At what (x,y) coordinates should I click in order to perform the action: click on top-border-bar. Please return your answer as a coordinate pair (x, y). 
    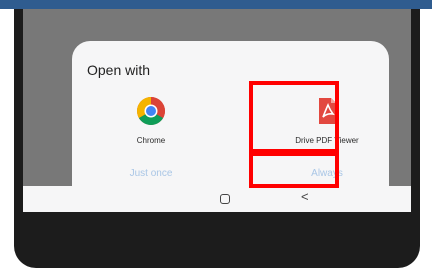
    Looking at the image, I should click on (216, 4).